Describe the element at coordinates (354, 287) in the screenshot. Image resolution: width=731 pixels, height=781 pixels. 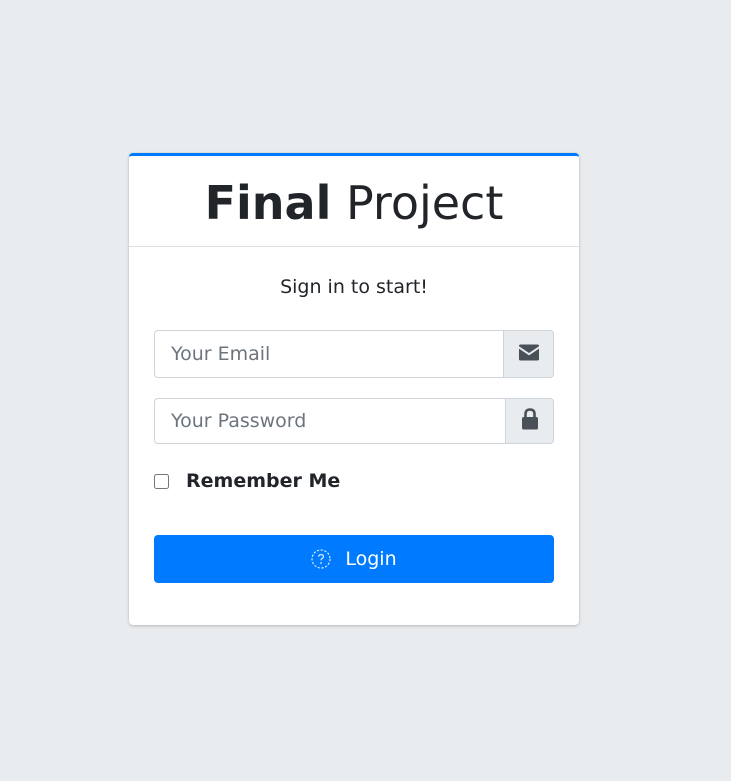
I see `login-box-message: Sign in to start!` at that location.